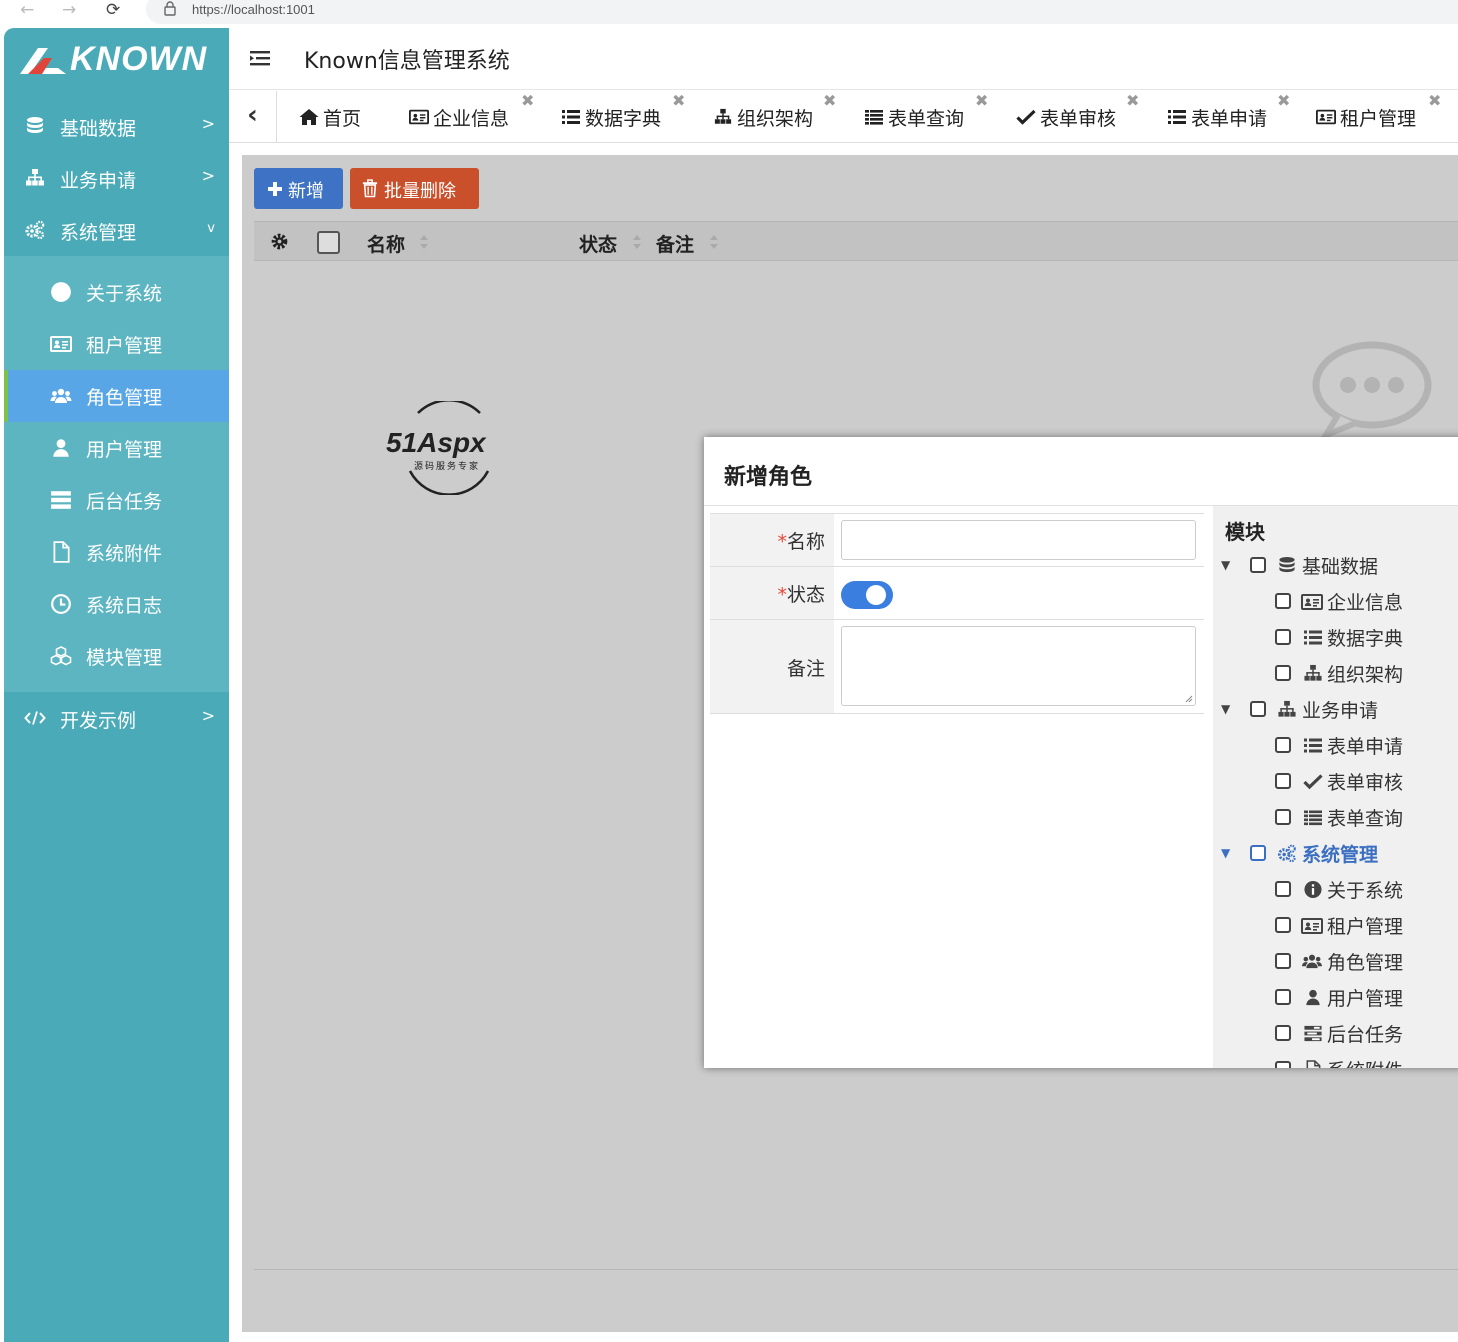 The image size is (1458, 1342). Describe the element at coordinates (1312, 926) in the screenshot. I see `id-card-icon` at that location.